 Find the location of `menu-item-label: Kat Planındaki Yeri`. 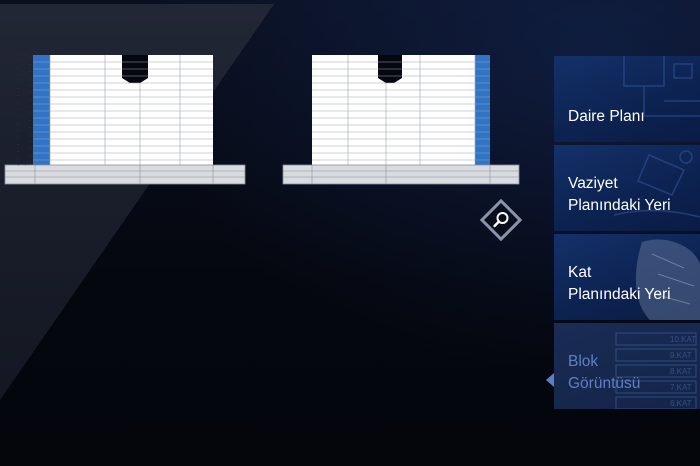

menu-item-label: Kat Planındaki Yeri is located at coordinates (619, 283).